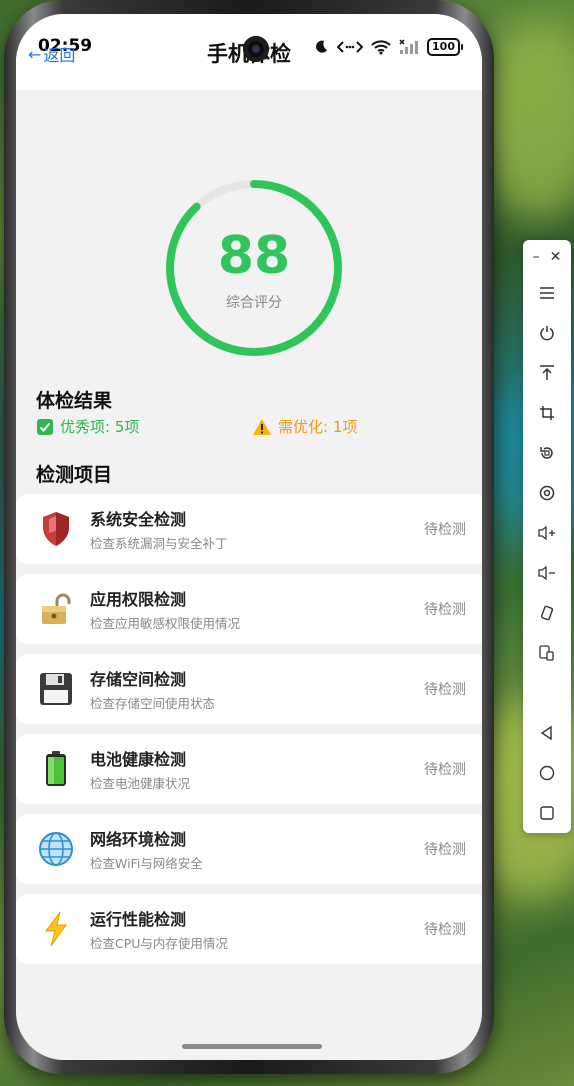  What do you see at coordinates (547, 413) in the screenshot?
I see `crop-icon` at bounding box center [547, 413].